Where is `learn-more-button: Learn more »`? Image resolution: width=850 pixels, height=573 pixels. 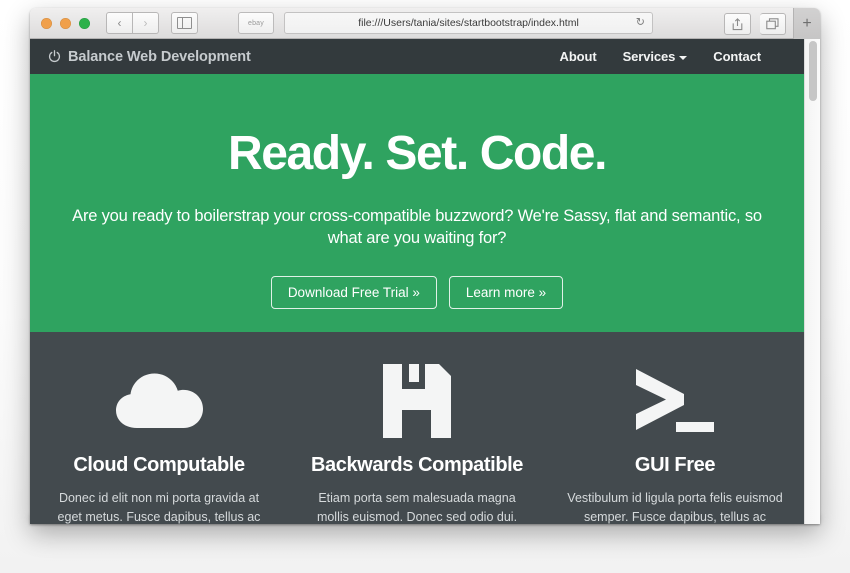 learn-more-button: Learn more » is located at coordinates (506, 292).